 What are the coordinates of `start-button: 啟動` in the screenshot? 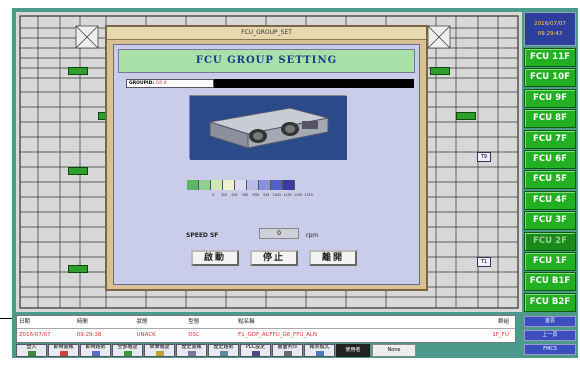 It's located at (215, 258).